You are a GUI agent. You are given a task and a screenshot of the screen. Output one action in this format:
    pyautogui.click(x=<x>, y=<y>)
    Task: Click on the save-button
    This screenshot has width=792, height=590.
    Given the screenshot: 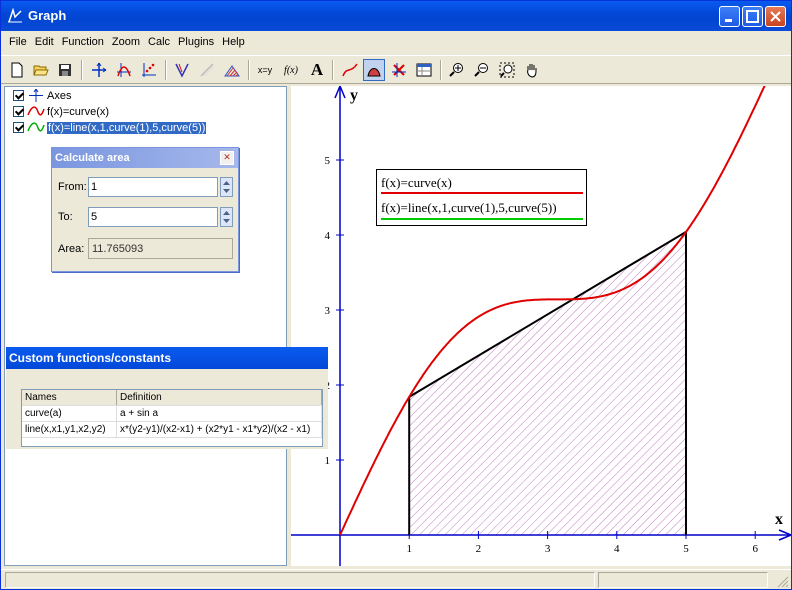 What is the action you would take?
    pyautogui.click(x=65, y=70)
    